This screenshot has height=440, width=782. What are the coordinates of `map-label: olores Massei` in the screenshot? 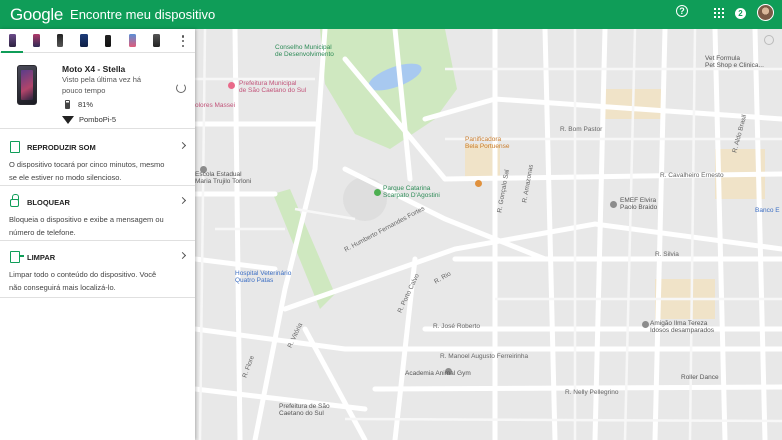 It's located at (215, 105).